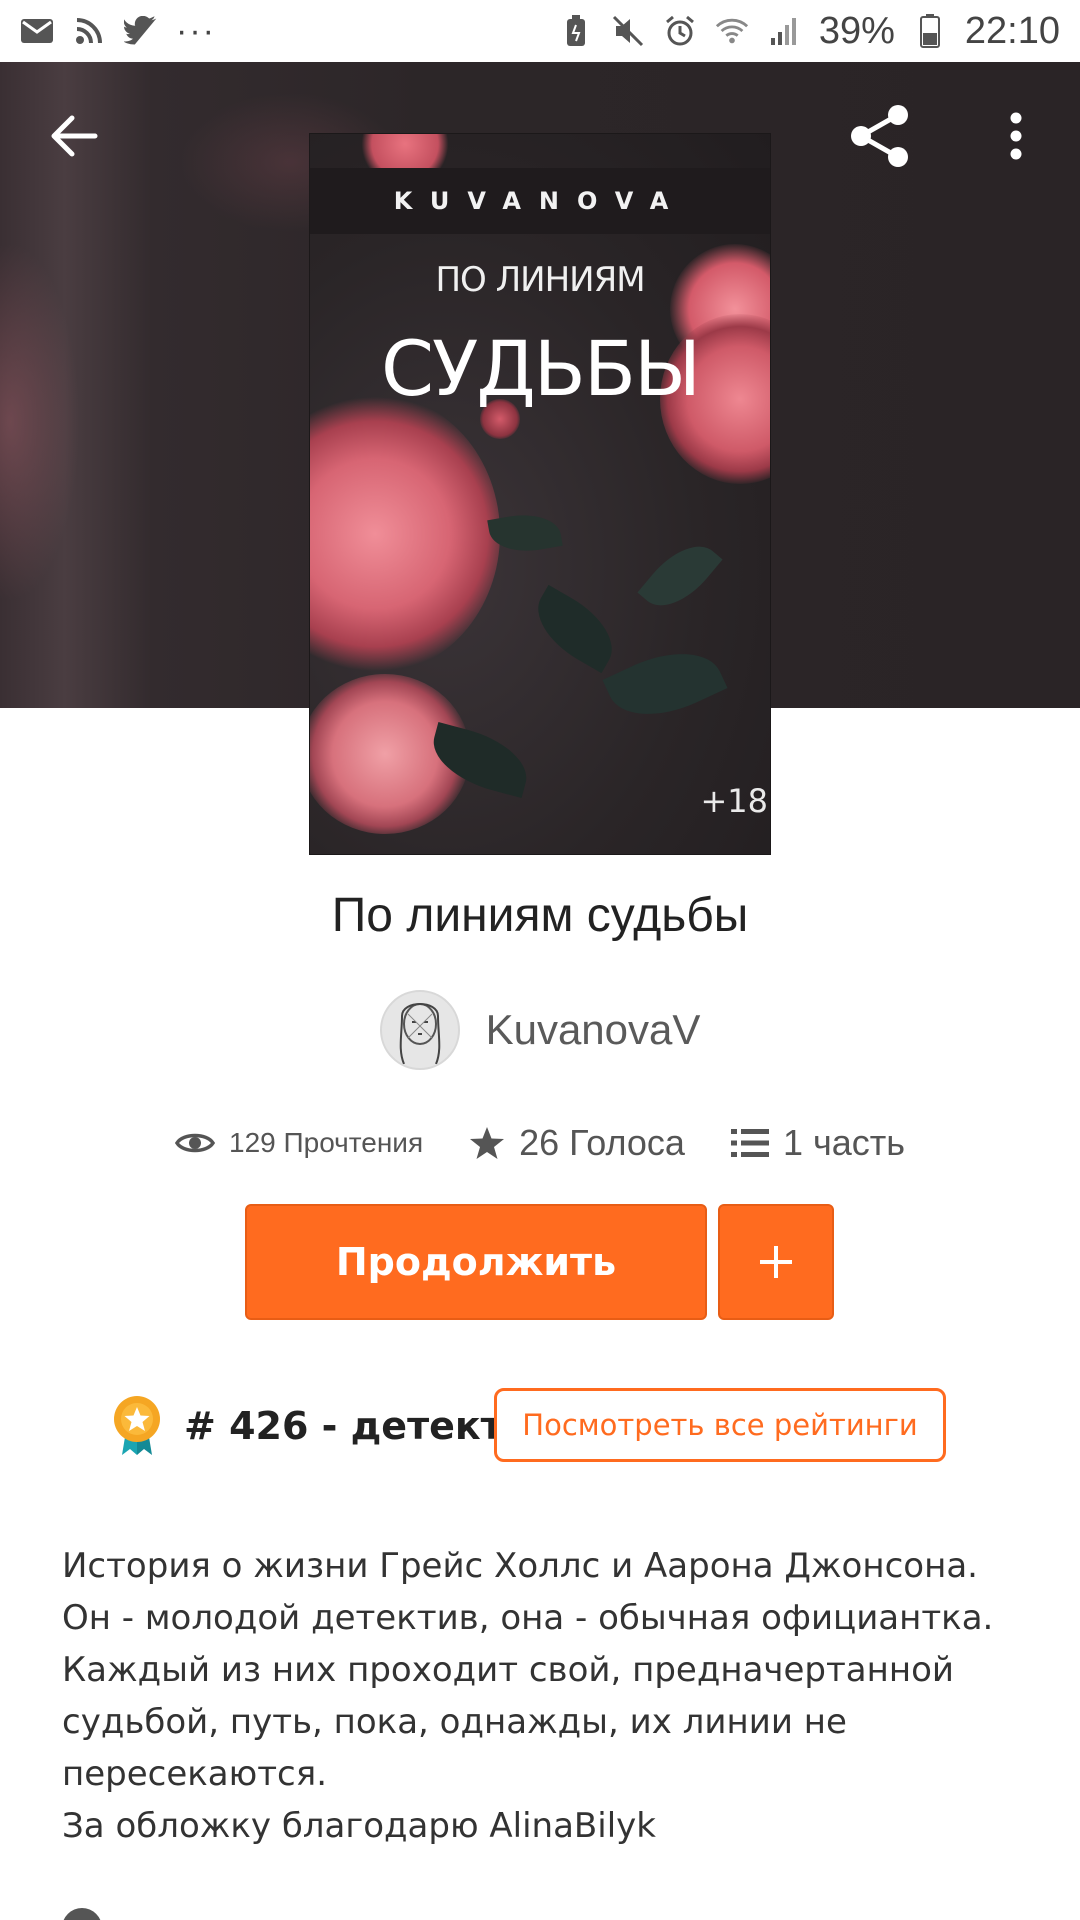  I want to click on share-button, so click(880, 136).